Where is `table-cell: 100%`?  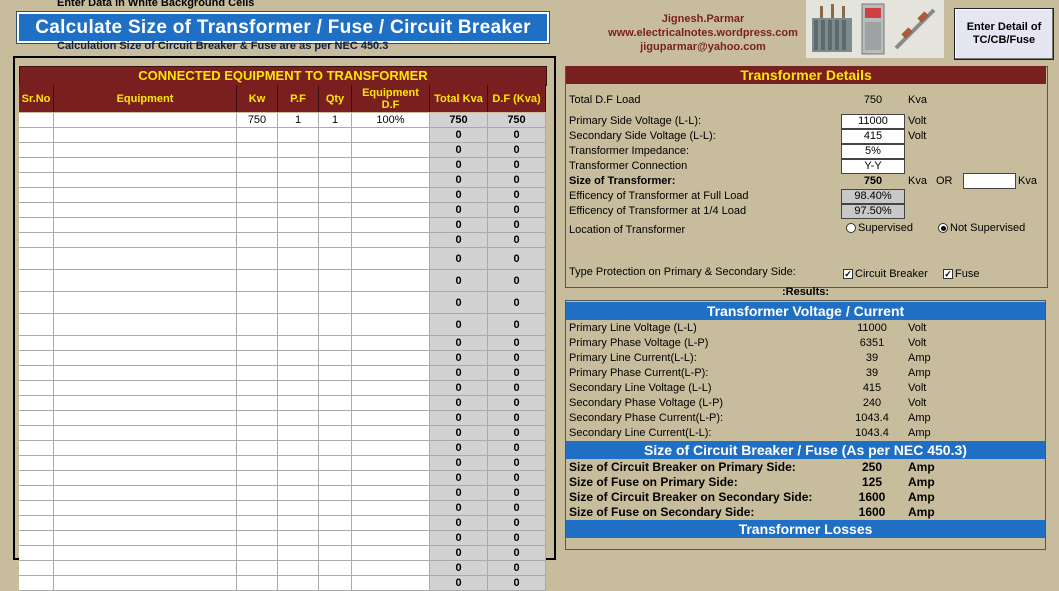 table-cell: 100% is located at coordinates (391, 120).